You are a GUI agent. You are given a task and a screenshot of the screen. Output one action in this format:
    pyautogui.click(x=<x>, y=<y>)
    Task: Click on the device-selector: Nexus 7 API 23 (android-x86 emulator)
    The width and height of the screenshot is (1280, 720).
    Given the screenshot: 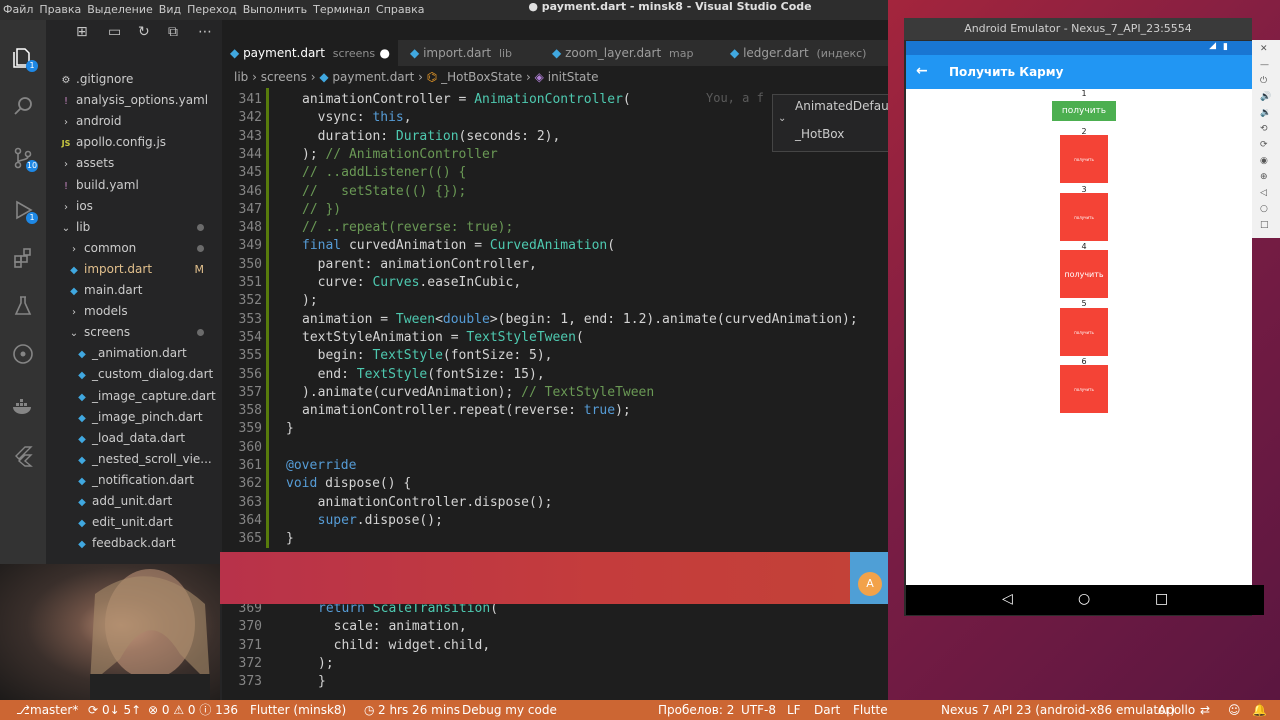 What is the action you would take?
    pyautogui.click(x=1058, y=710)
    